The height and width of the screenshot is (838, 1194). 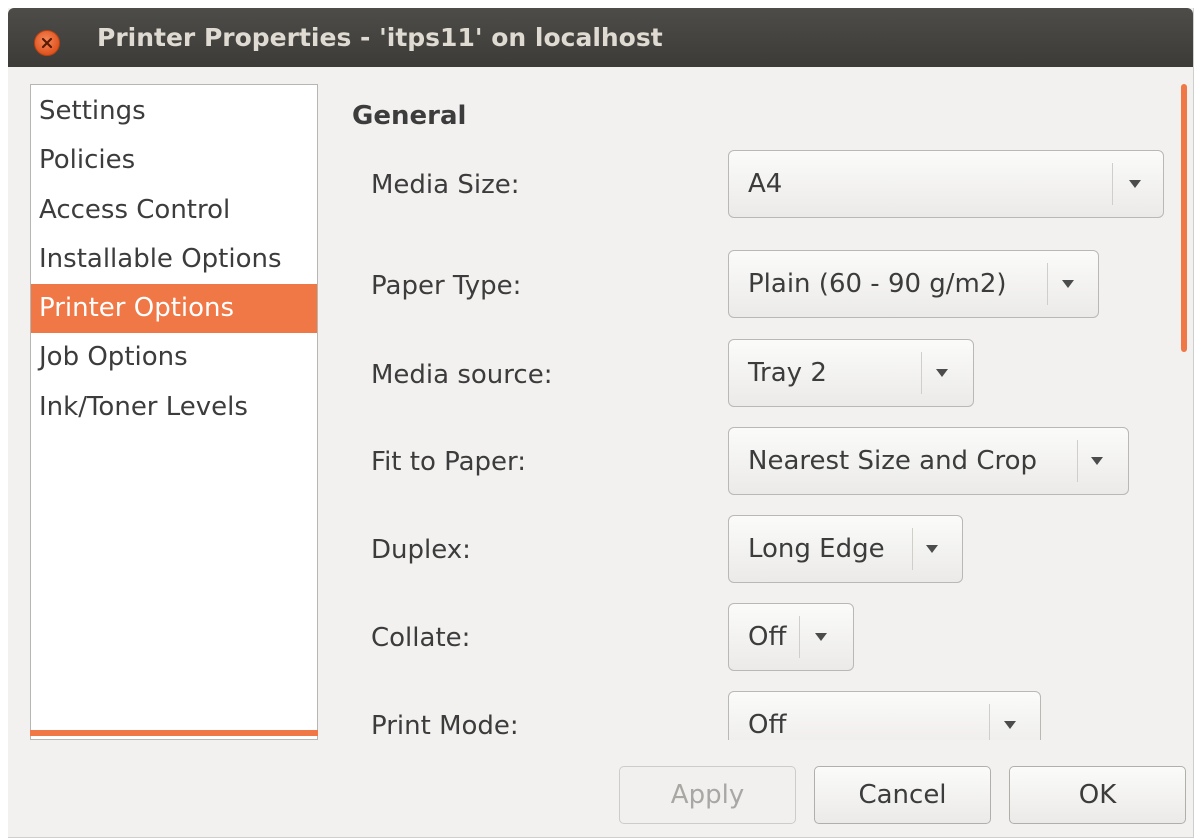 I want to click on print-mode-label: Print Mode:, so click(x=445, y=725).